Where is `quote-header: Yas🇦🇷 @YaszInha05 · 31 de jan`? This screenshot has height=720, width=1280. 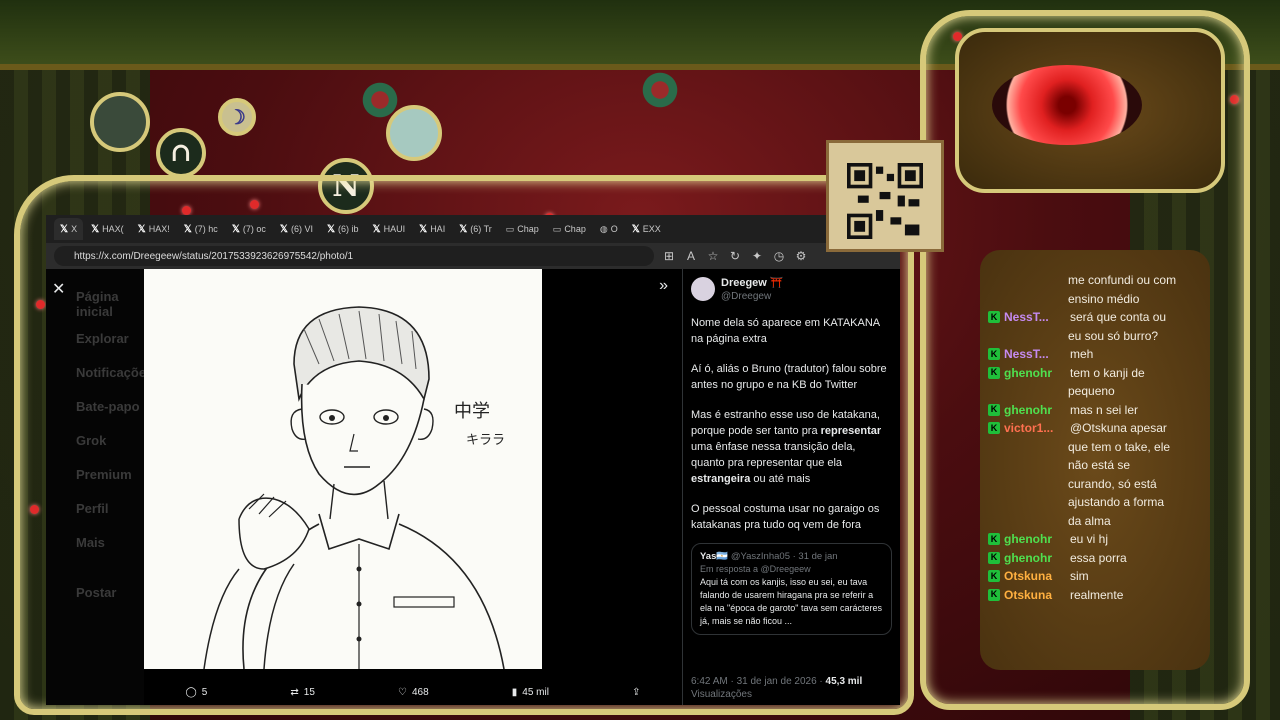 quote-header: Yas🇦🇷 @YaszInha05 · 31 de jan is located at coordinates (791, 556).